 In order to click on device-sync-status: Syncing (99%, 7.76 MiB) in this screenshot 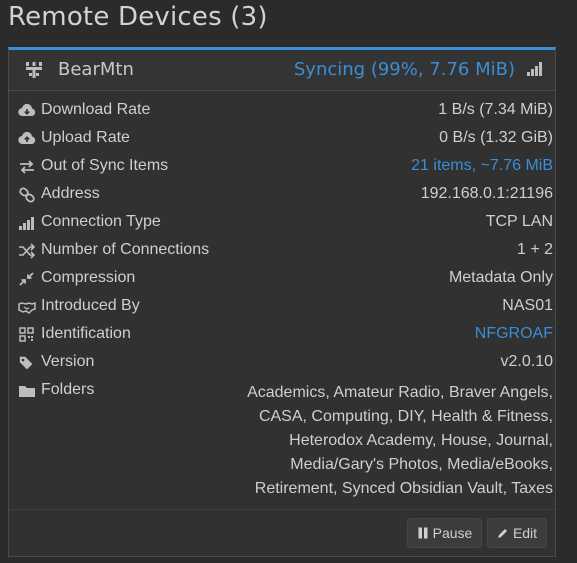, I will do `click(404, 69)`.